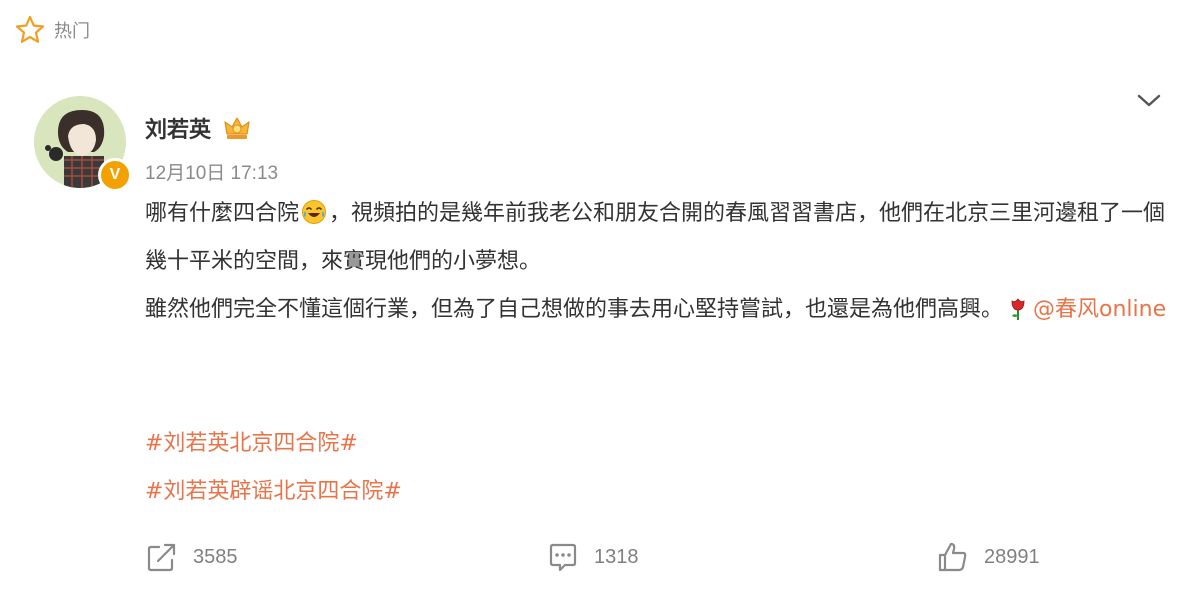 The height and width of the screenshot is (592, 1200). Describe the element at coordinates (574, 309) in the screenshot. I see `post-text-part-3: 雖然他們完全不懂這個行業，但為了自己想做的事去用心堅持嘗試，也還是為他們高興。` at that location.